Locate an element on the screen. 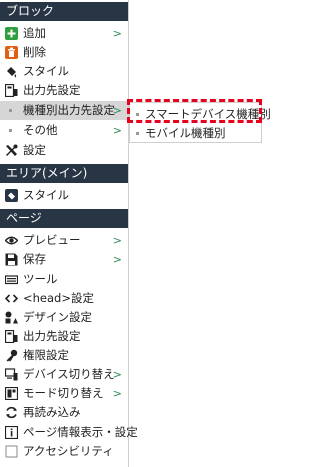 The width and height of the screenshot is (320, 467). refresh-icon is located at coordinates (11, 412).